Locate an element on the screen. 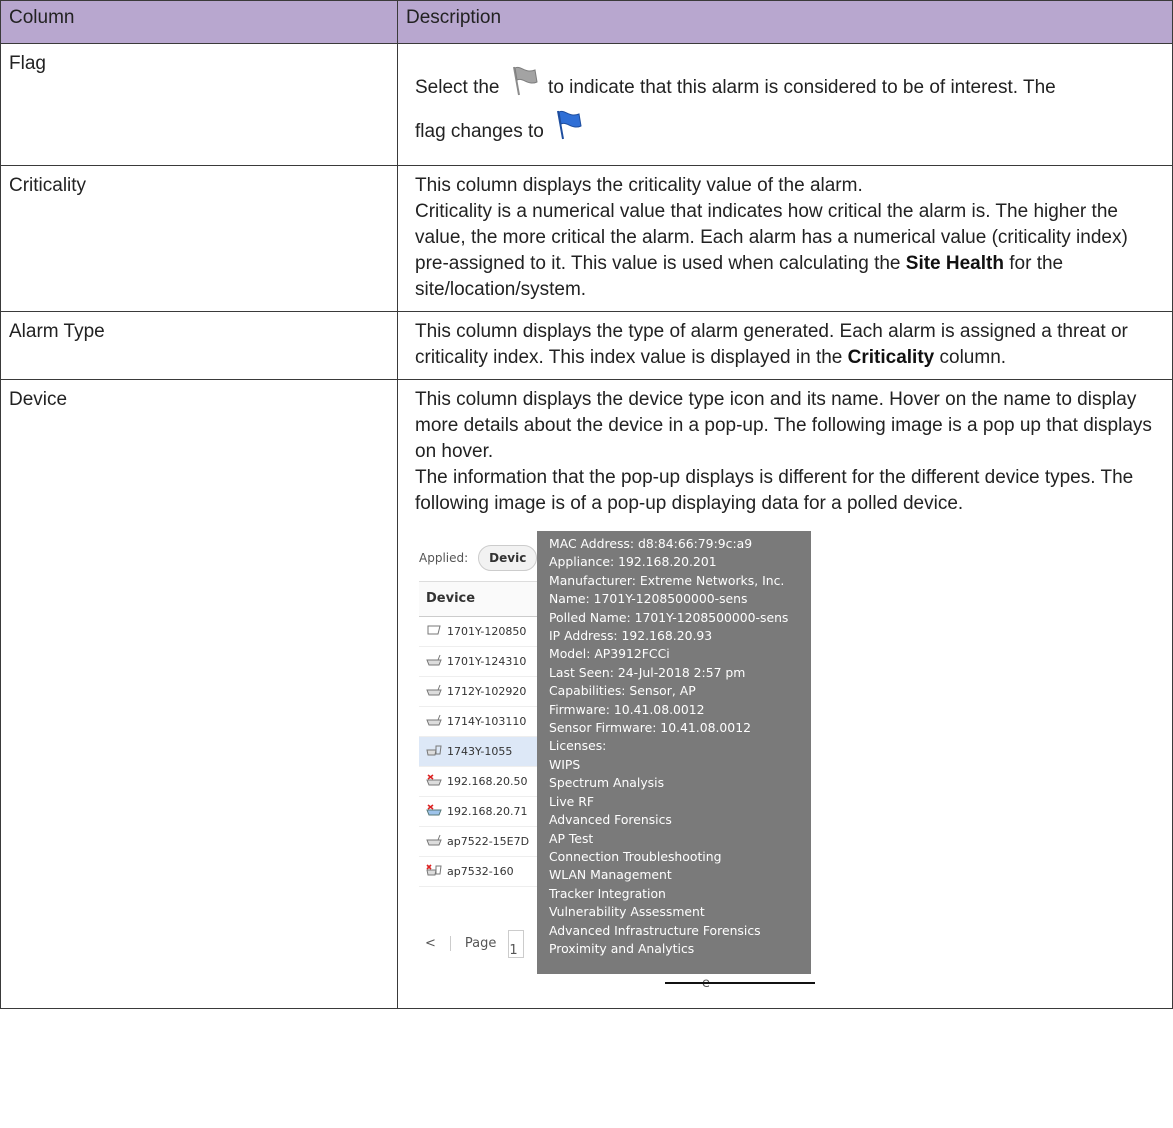 This screenshot has height=1128, width=1173. column-name: Criticality is located at coordinates (199, 238).